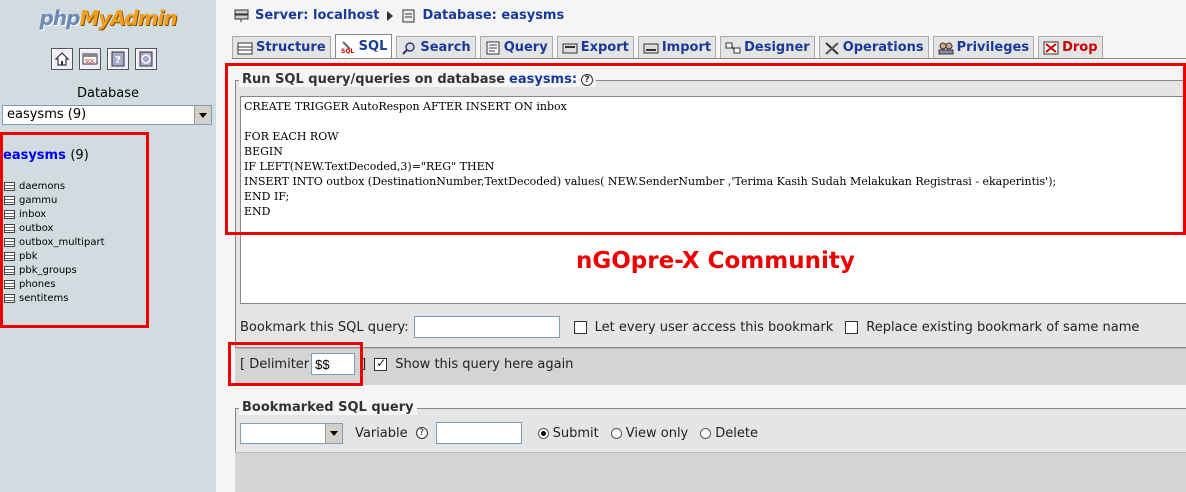 Image resolution: width=1186 pixels, height=492 pixels. What do you see at coordinates (1002, 327) in the screenshot?
I see `replace-existing-label: Replace existing bookmark of same name` at bounding box center [1002, 327].